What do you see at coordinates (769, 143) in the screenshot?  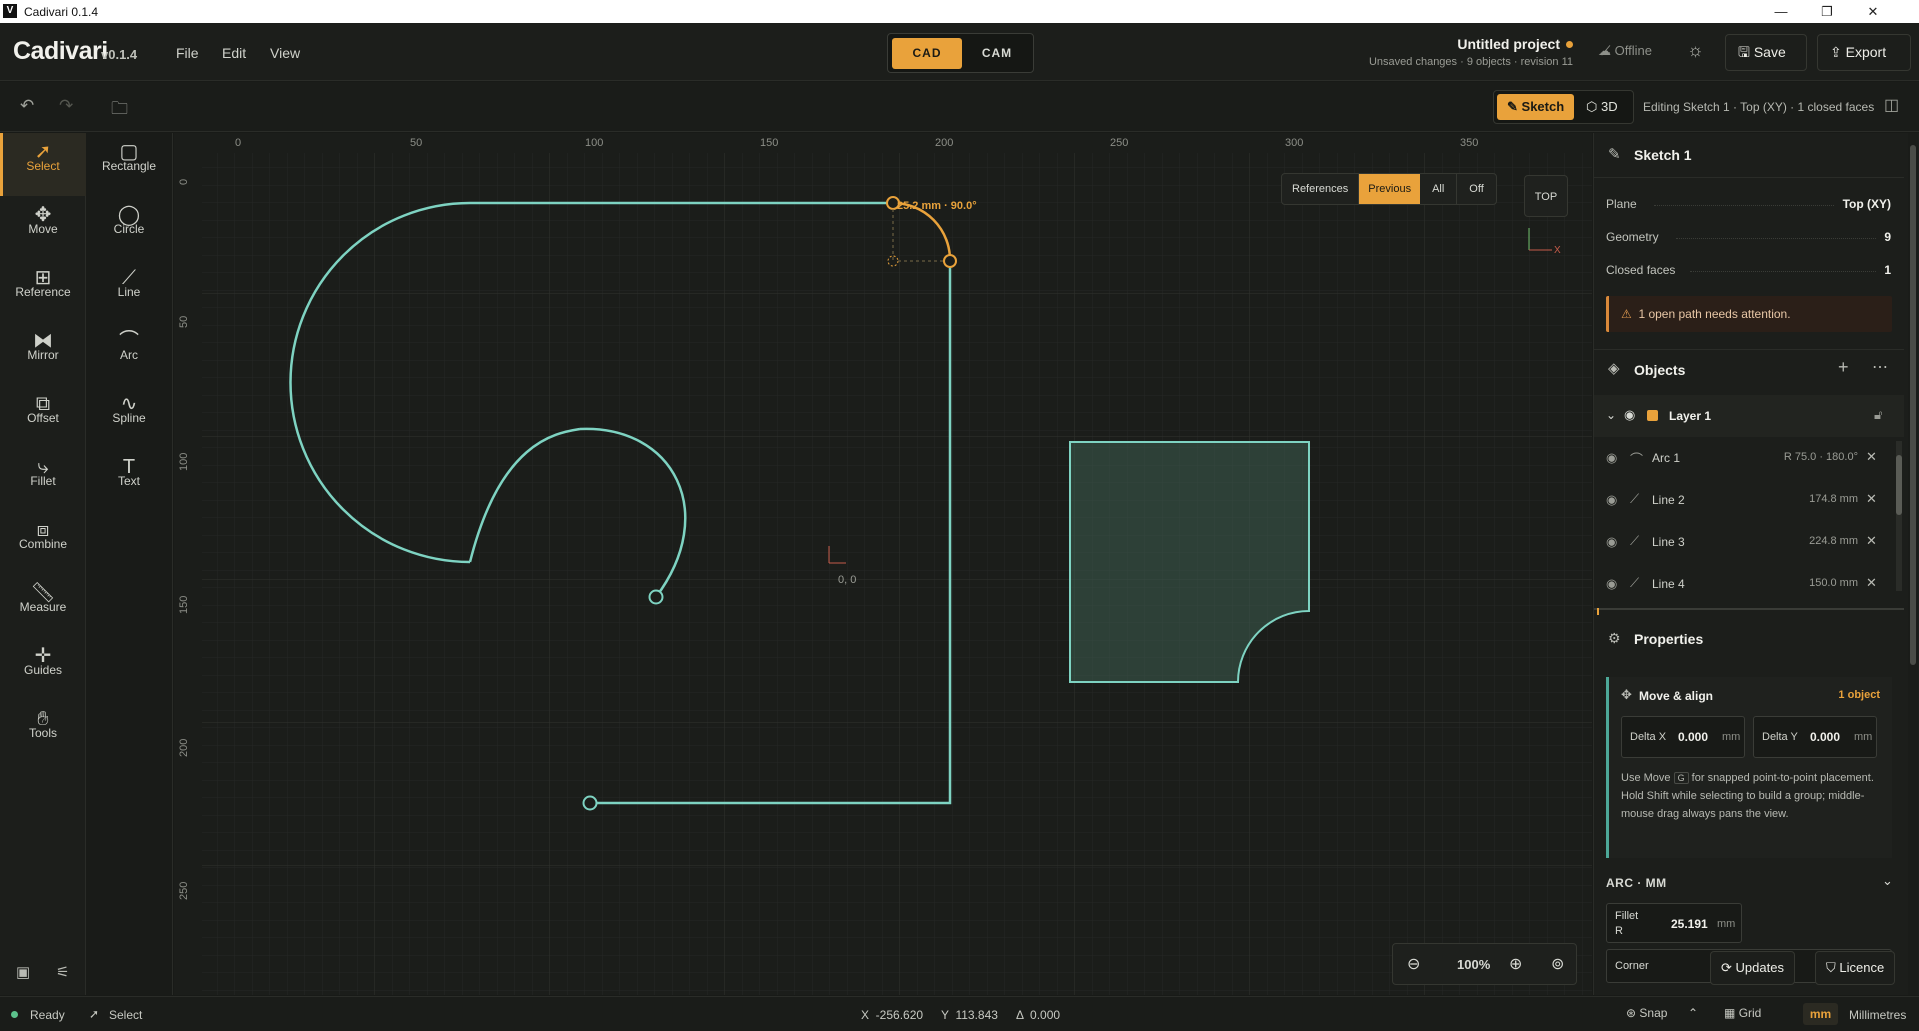 I see `ruler-x-label: 150` at bounding box center [769, 143].